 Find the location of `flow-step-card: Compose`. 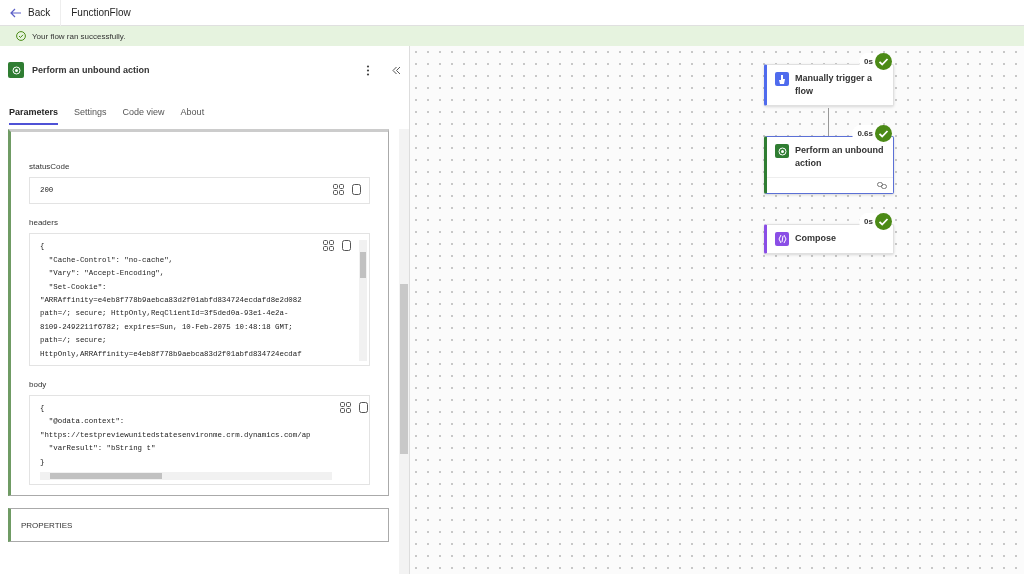

flow-step-card: Compose is located at coordinates (829, 239).